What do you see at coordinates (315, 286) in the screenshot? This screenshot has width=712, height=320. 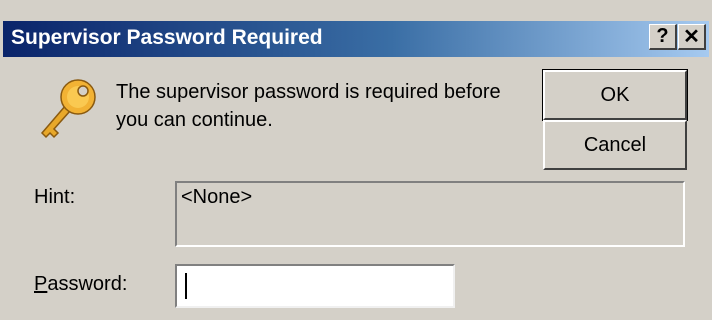 I see `password-input` at bounding box center [315, 286].